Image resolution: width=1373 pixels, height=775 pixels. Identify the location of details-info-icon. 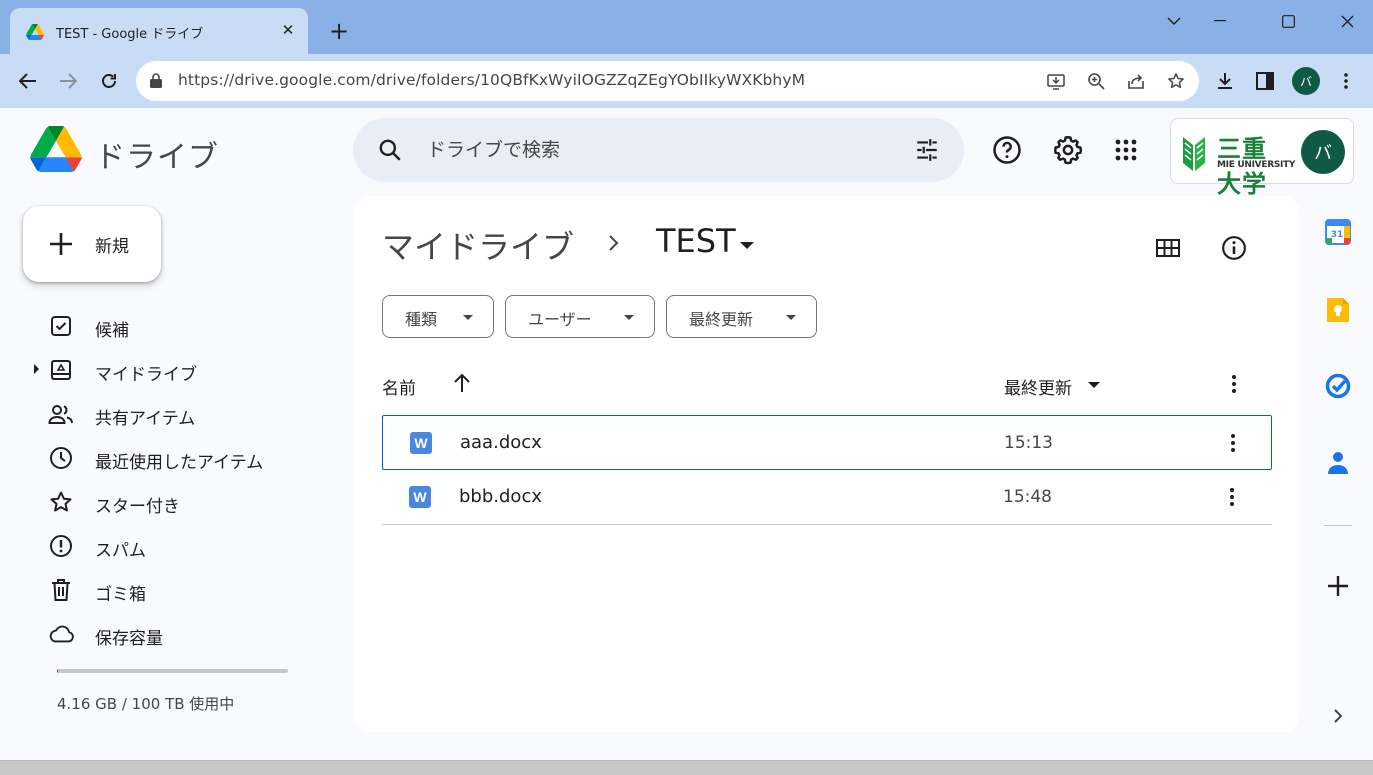
(1234, 248).